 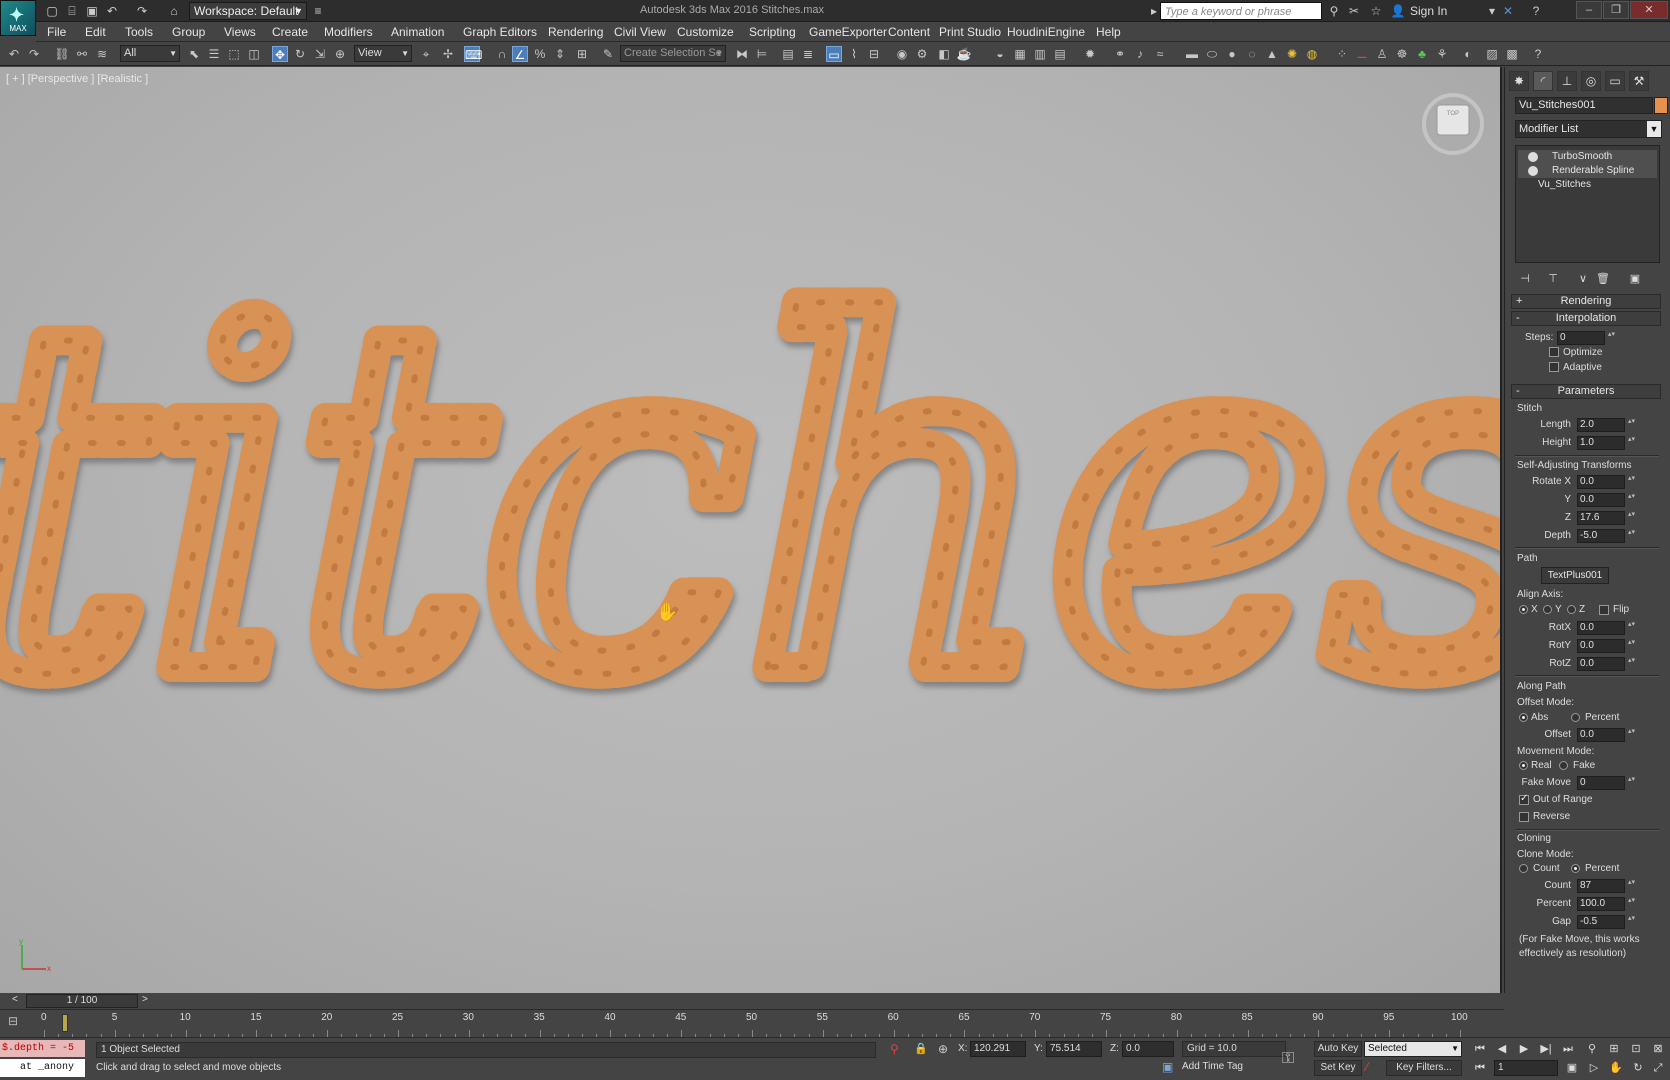 I want to click on gap-spinner: -0.5, so click(x=1606, y=922).